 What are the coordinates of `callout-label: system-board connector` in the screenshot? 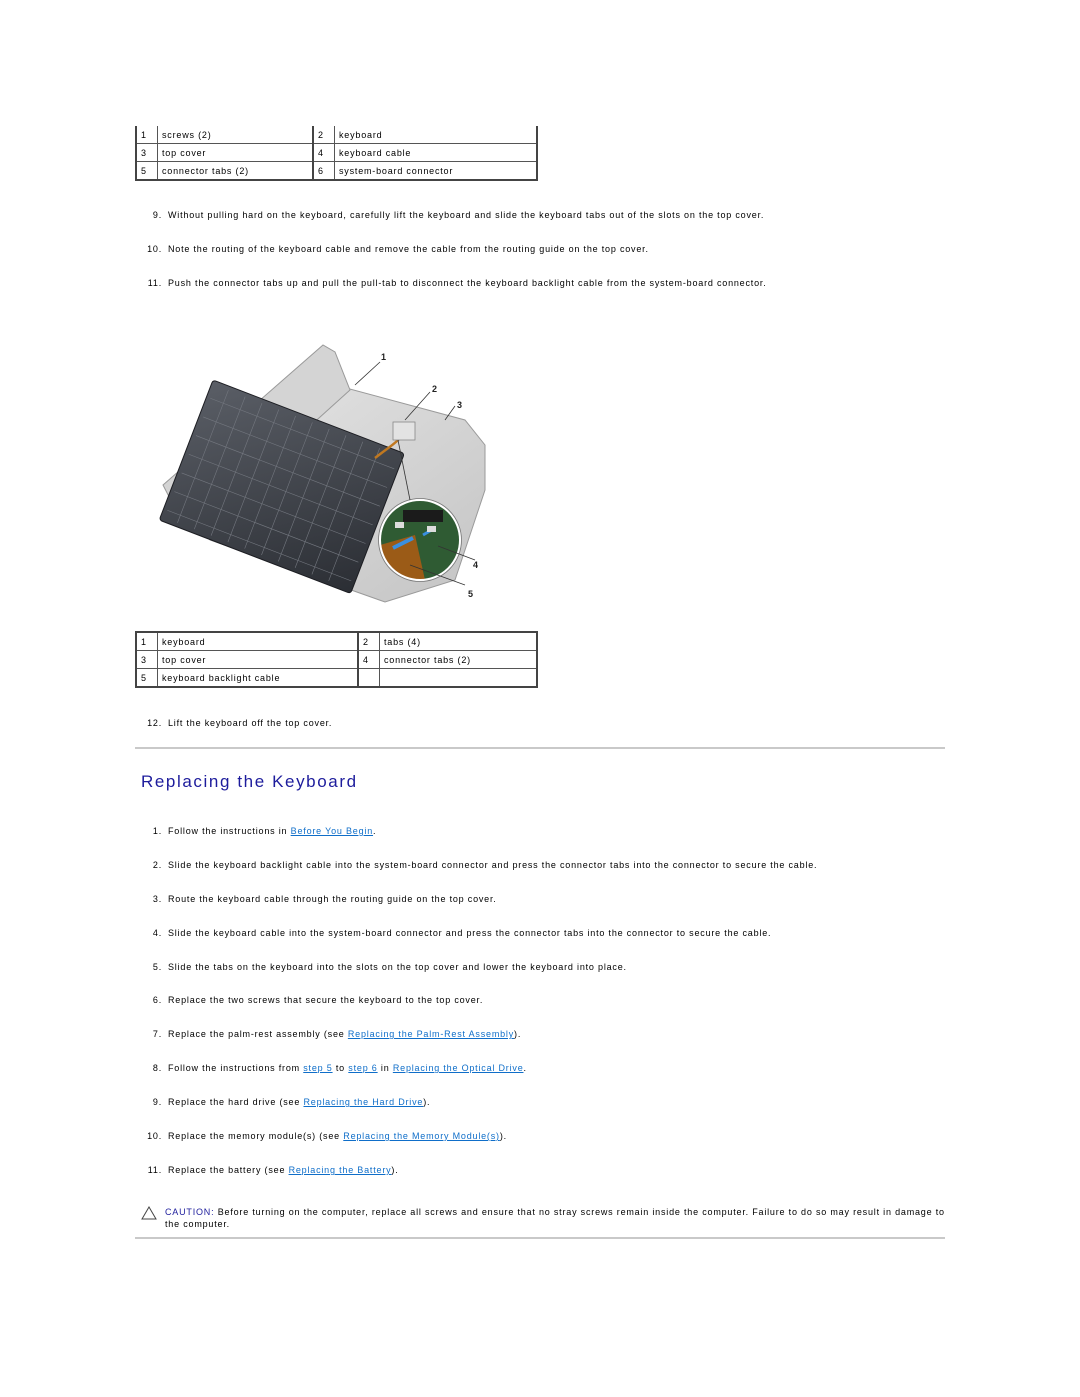 It's located at (436, 171).